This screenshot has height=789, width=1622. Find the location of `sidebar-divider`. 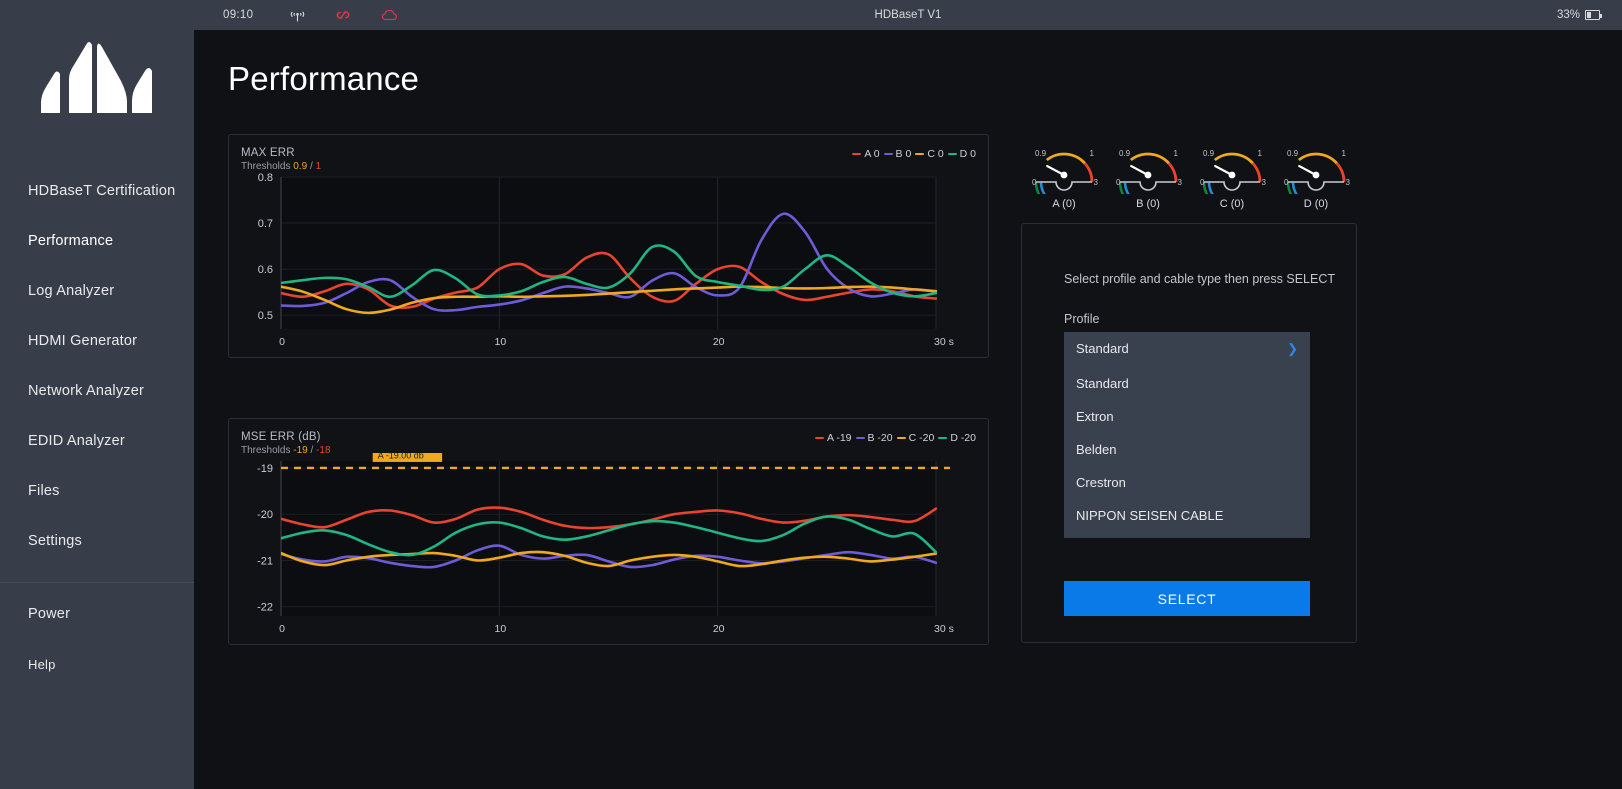

sidebar-divider is located at coordinates (97, 582).